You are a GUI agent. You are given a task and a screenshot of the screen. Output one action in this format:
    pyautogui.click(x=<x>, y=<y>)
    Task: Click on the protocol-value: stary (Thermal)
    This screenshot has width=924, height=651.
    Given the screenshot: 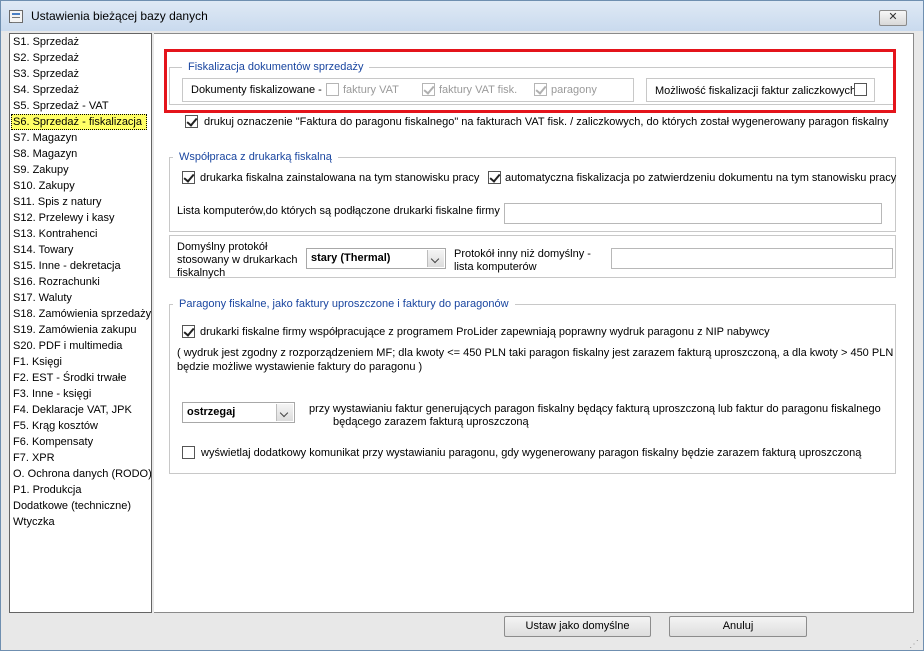 What is the action you would take?
    pyautogui.click(x=351, y=258)
    